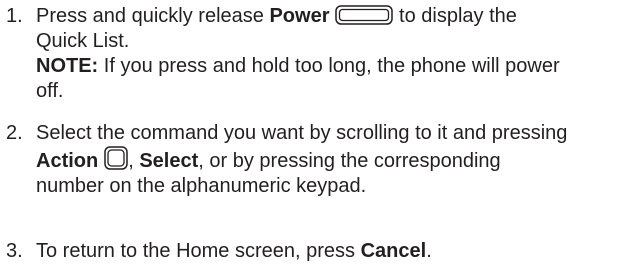  Describe the element at coordinates (134, 161) in the screenshot. I see `text-segment: ,` at that location.